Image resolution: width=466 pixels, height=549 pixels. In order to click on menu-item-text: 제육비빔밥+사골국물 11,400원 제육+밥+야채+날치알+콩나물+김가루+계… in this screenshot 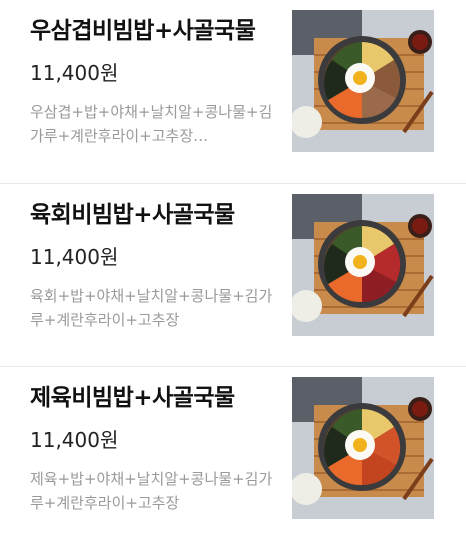, I will do `click(156, 449)`.